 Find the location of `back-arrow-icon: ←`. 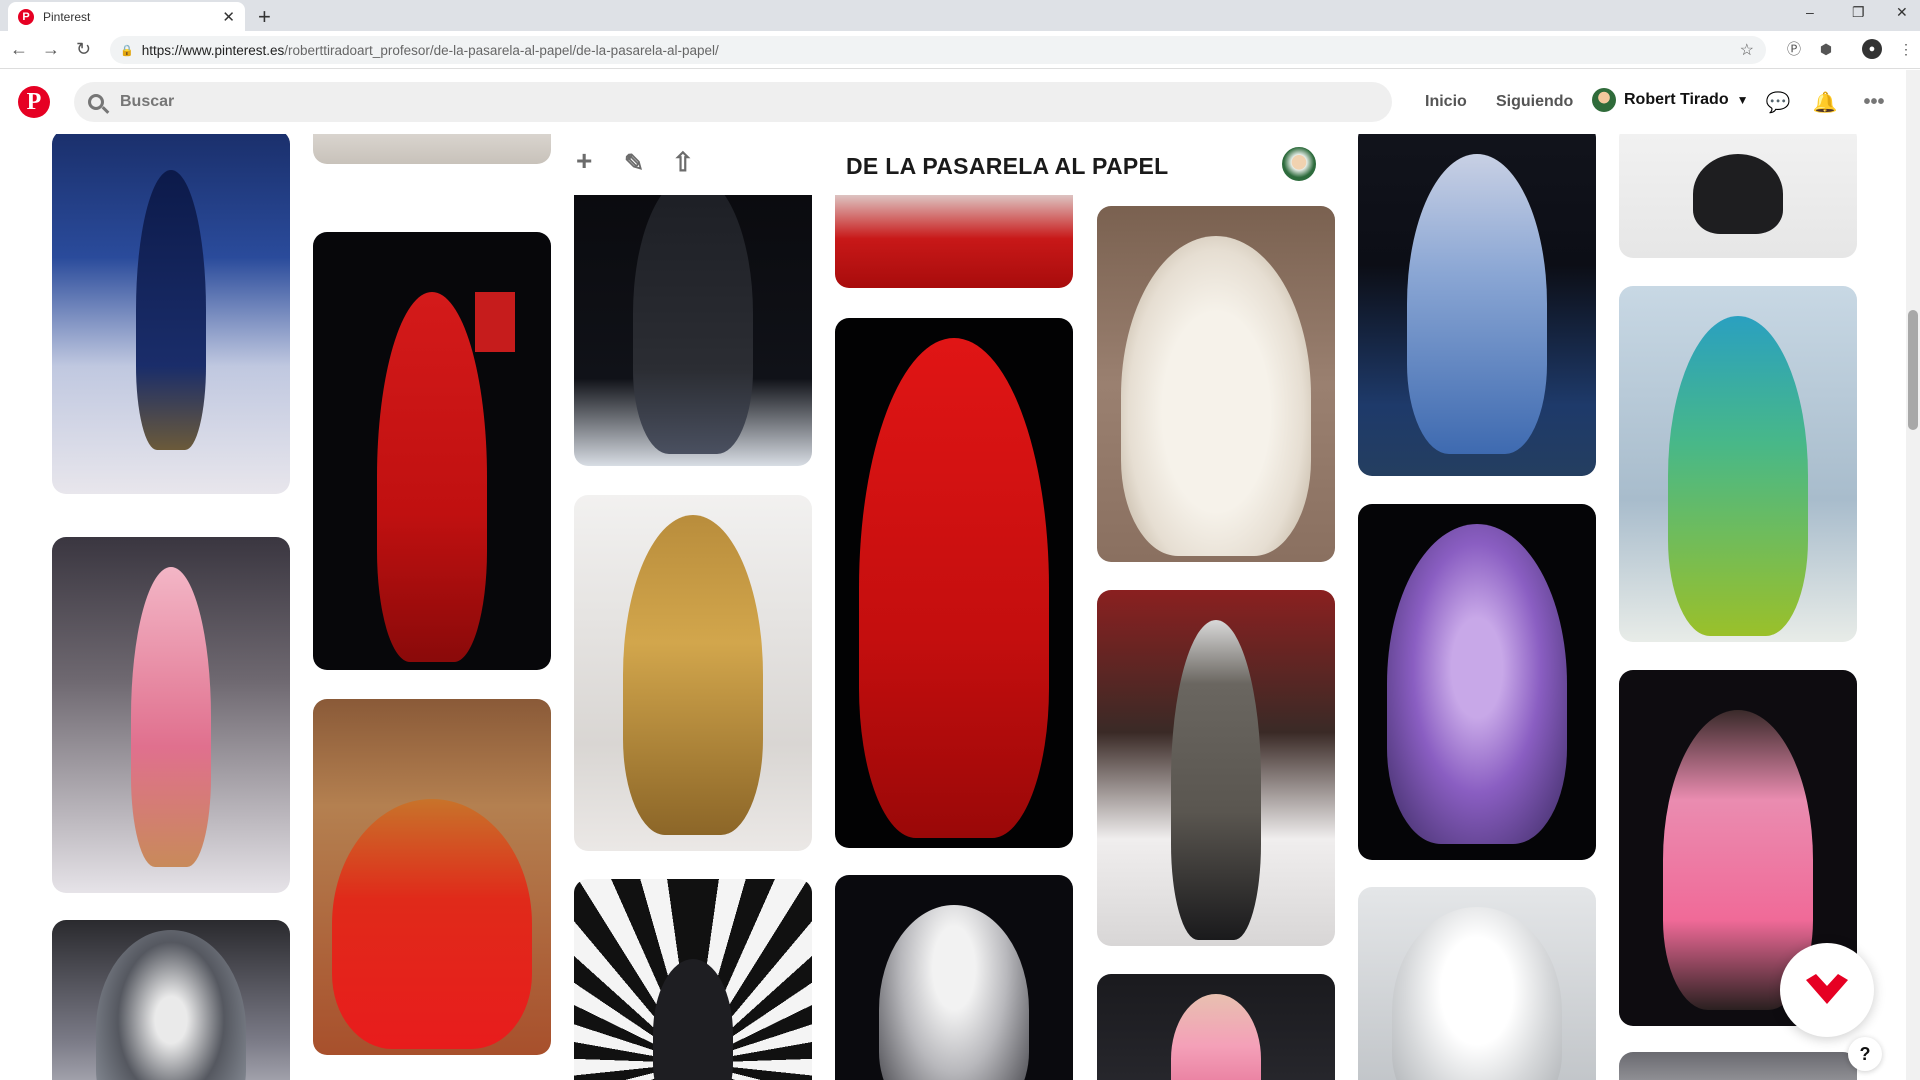

back-arrow-icon: ← is located at coordinates (19, 49).